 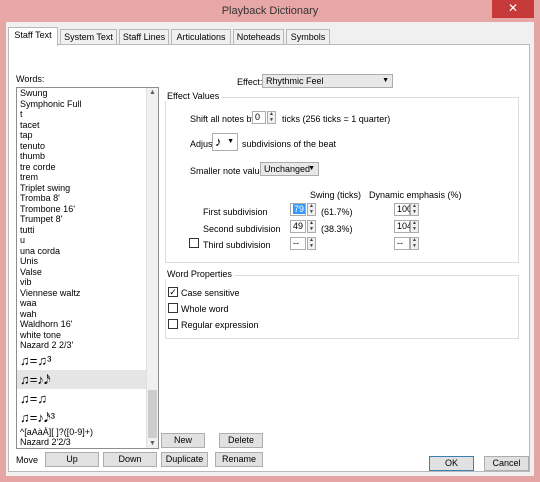 What do you see at coordinates (87, 314) in the screenshot?
I see `list-item: wah` at bounding box center [87, 314].